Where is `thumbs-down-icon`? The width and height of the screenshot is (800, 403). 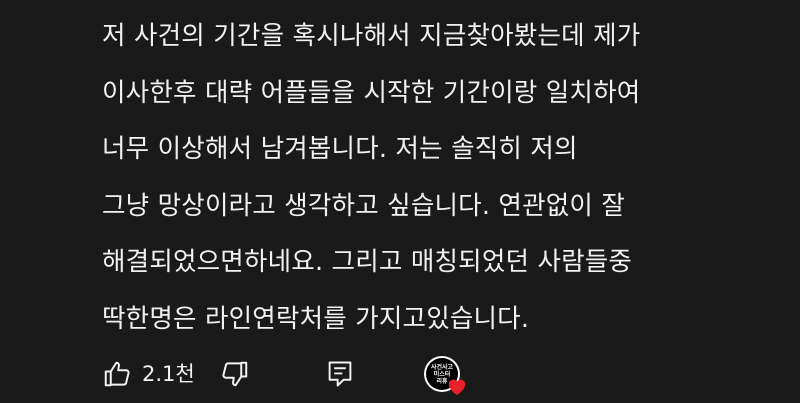
thumbs-down-icon is located at coordinates (235, 374).